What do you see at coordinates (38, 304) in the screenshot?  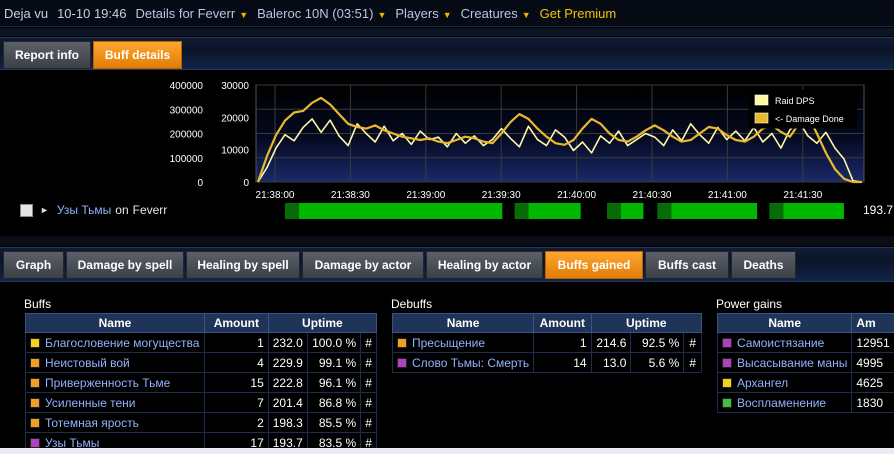 I see `buffs-title: Buffs` at bounding box center [38, 304].